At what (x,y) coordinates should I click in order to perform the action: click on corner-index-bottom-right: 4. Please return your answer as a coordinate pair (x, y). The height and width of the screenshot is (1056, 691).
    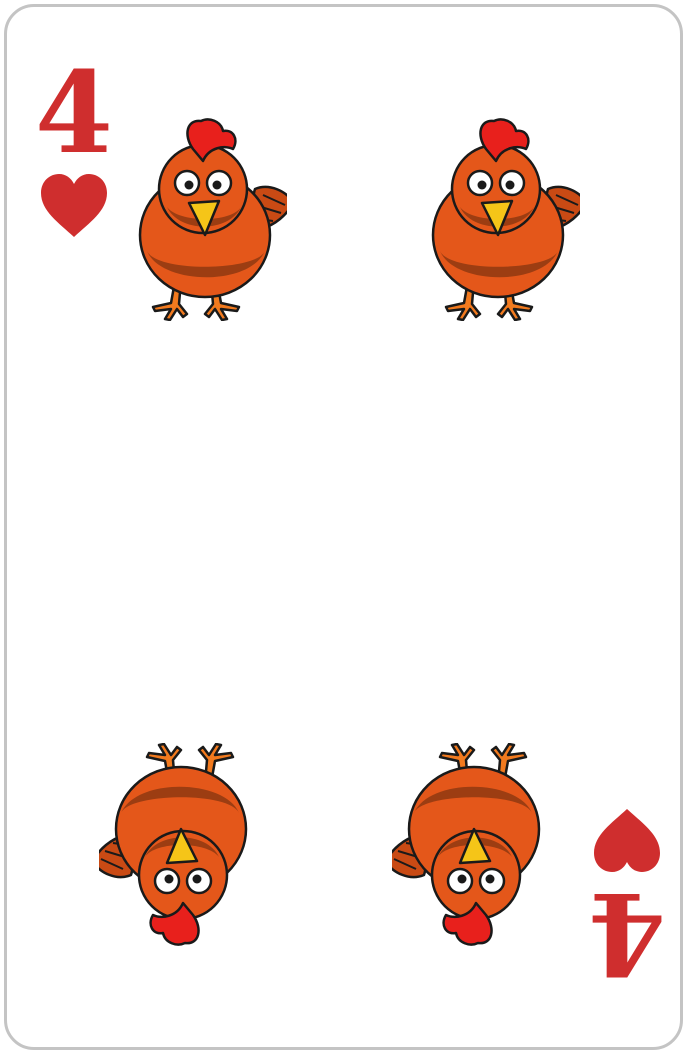
    Looking at the image, I should click on (627, 902).